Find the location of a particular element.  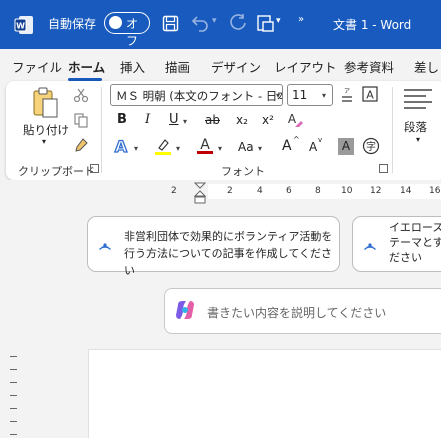

font-launcher-icon is located at coordinates (383, 168).